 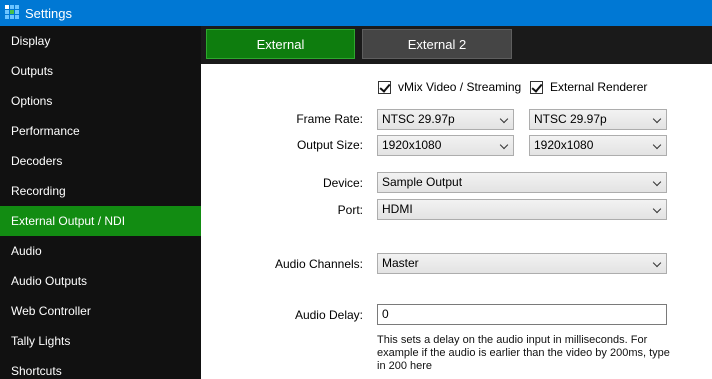 I want to click on sidebar-item-audio-outputs: Audio Outputs, so click(x=100, y=281).